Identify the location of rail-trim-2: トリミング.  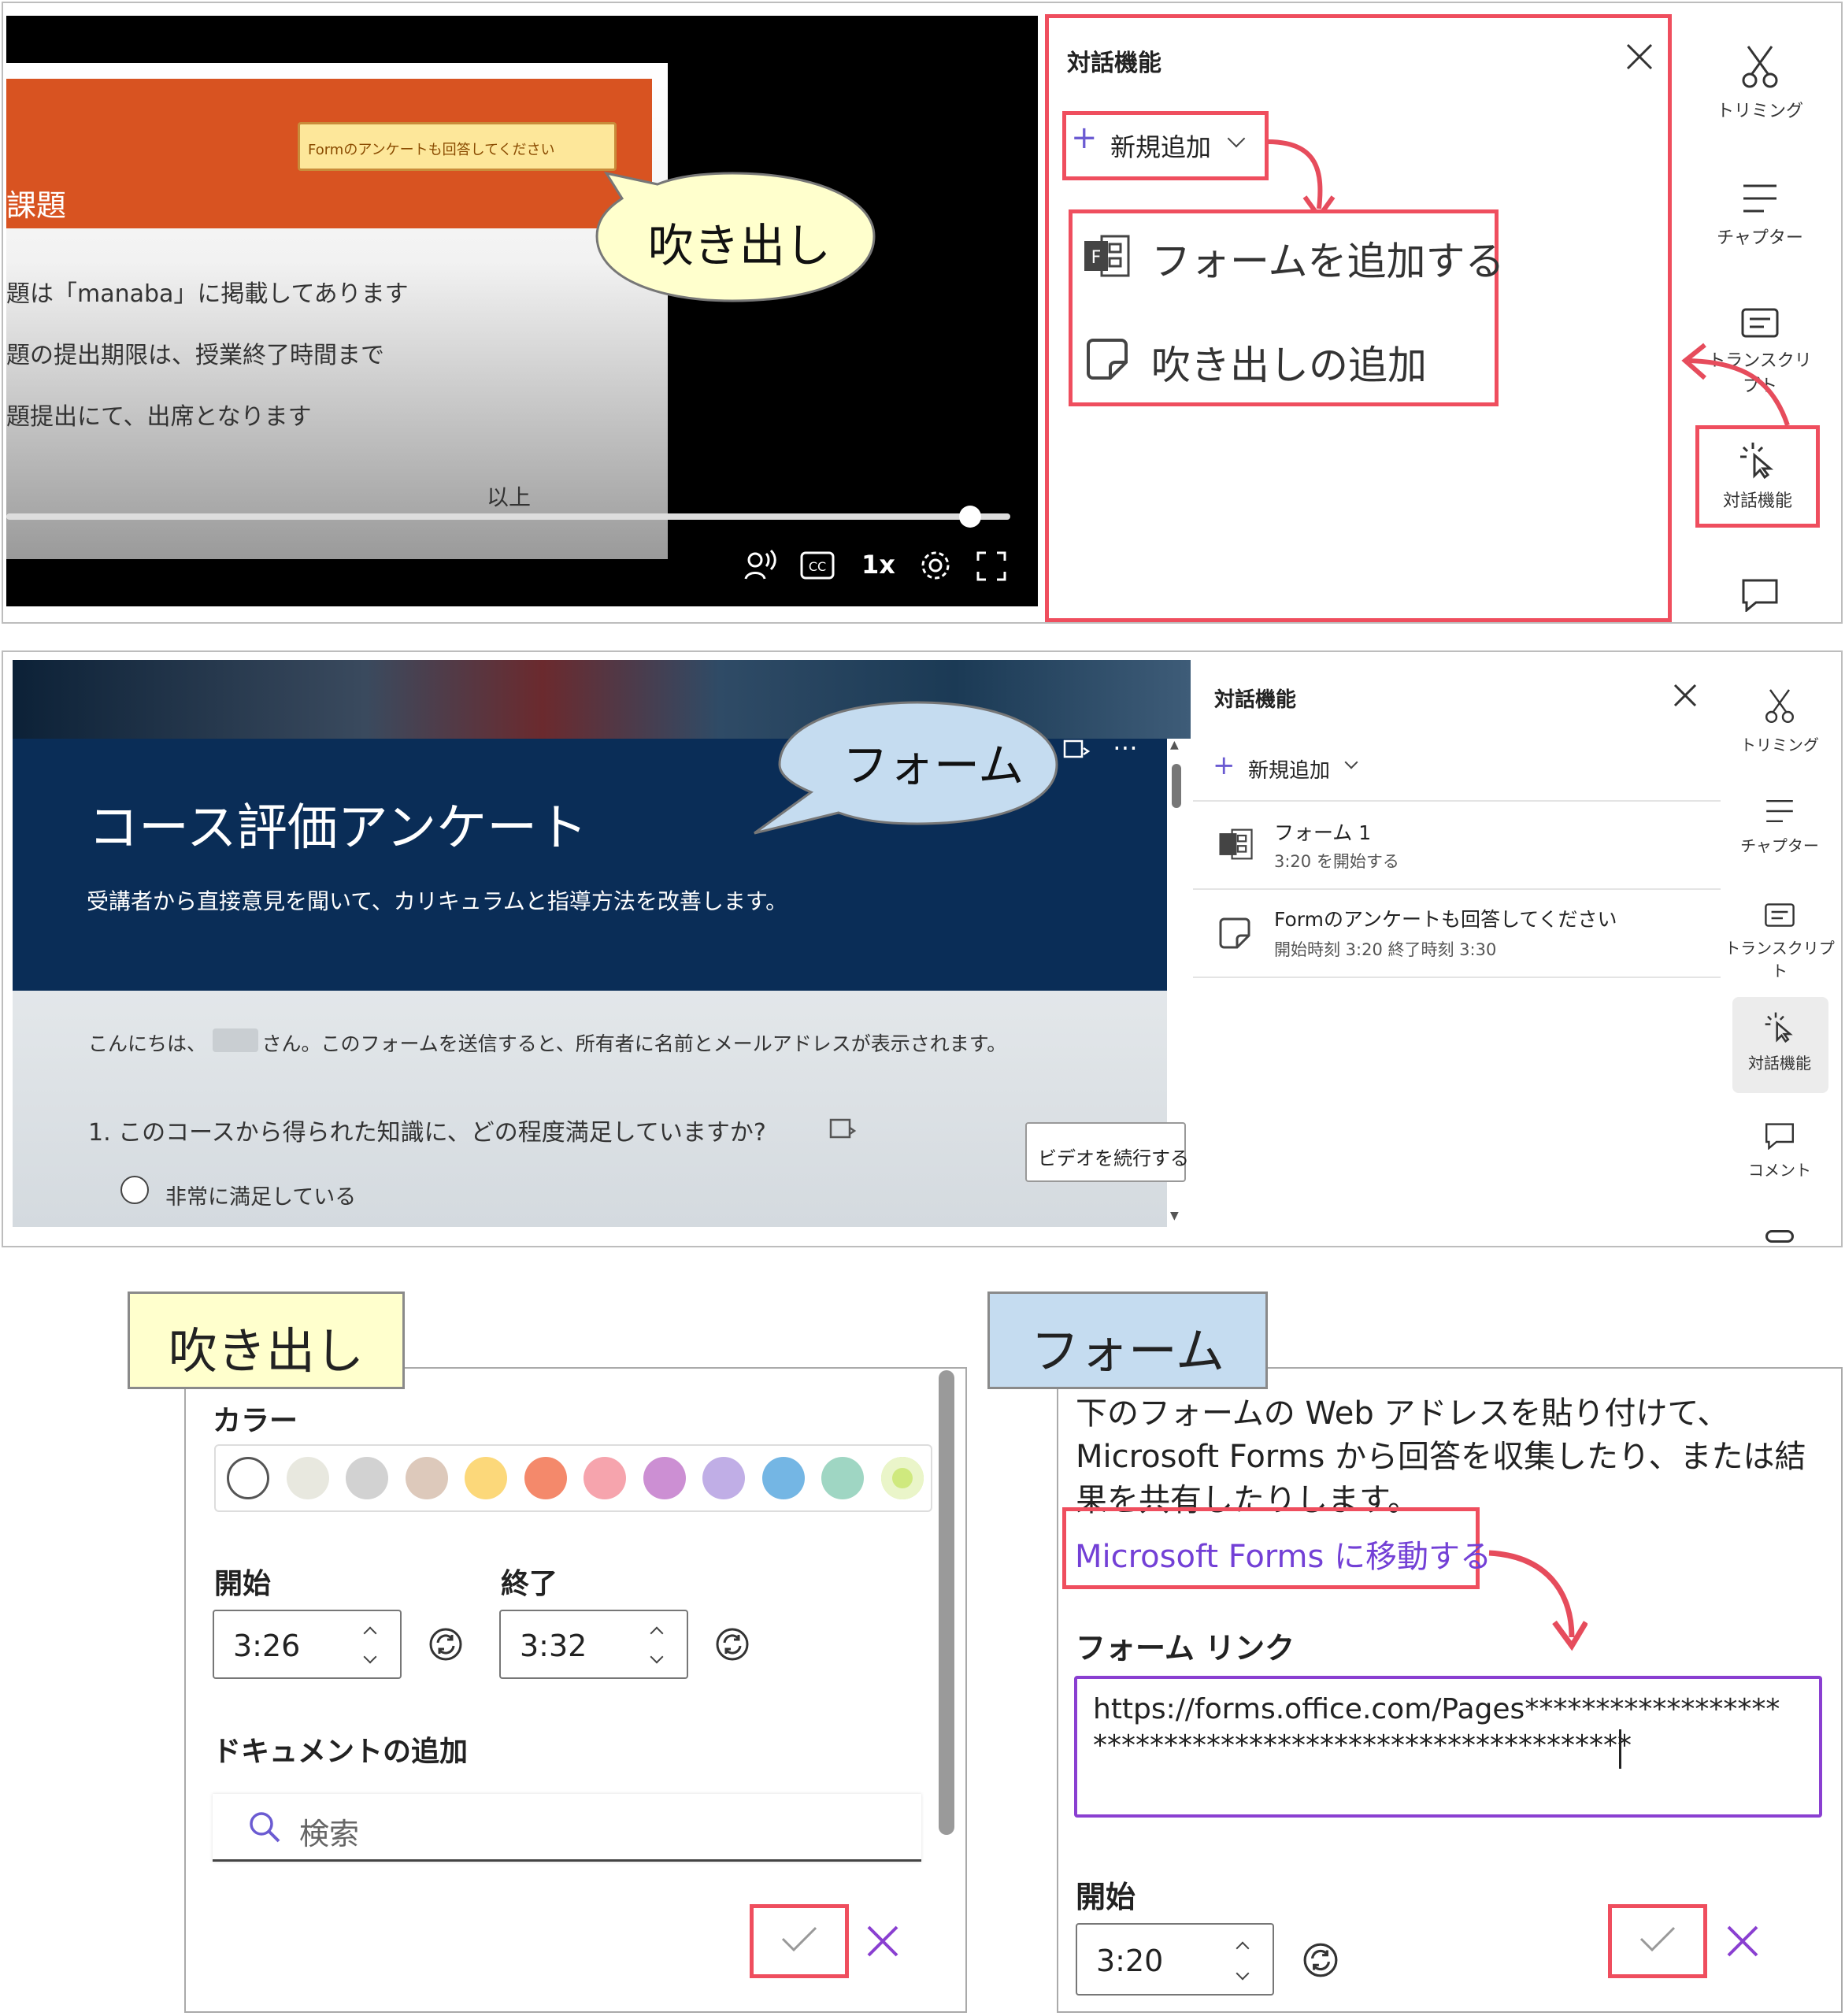
(1780, 721).